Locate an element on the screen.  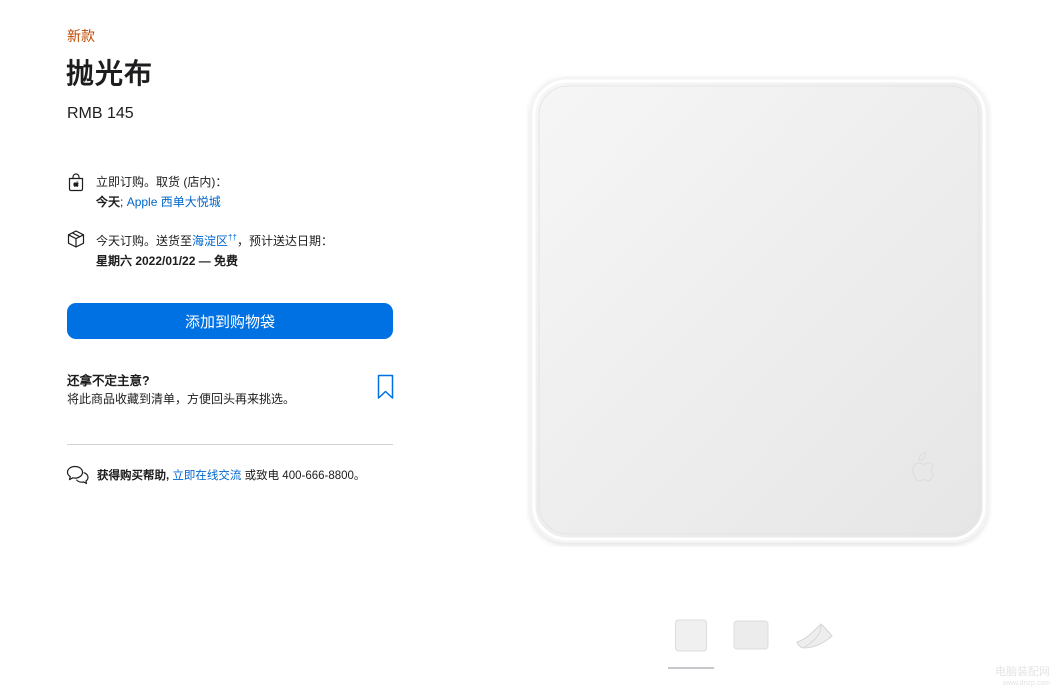
phone-text: 或致电 400-666-8800。 is located at coordinates (305, 476).